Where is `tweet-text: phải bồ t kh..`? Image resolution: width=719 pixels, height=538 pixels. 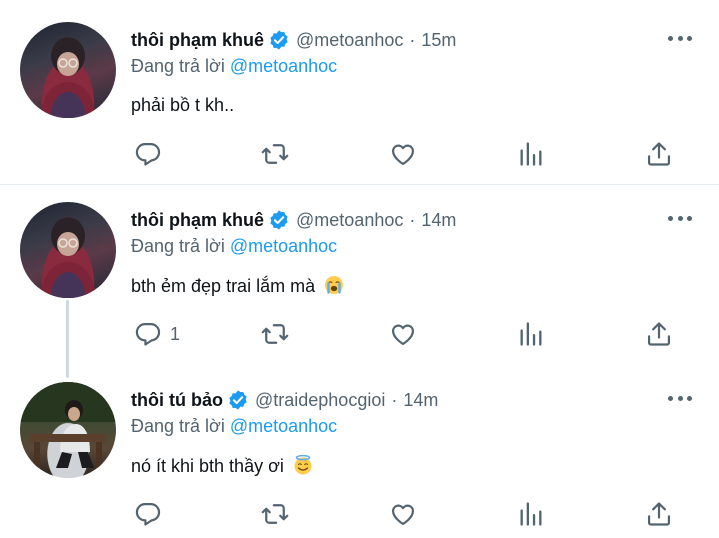 tweet-text: phải bồ t kh.. is located at coordinates (182, 105).